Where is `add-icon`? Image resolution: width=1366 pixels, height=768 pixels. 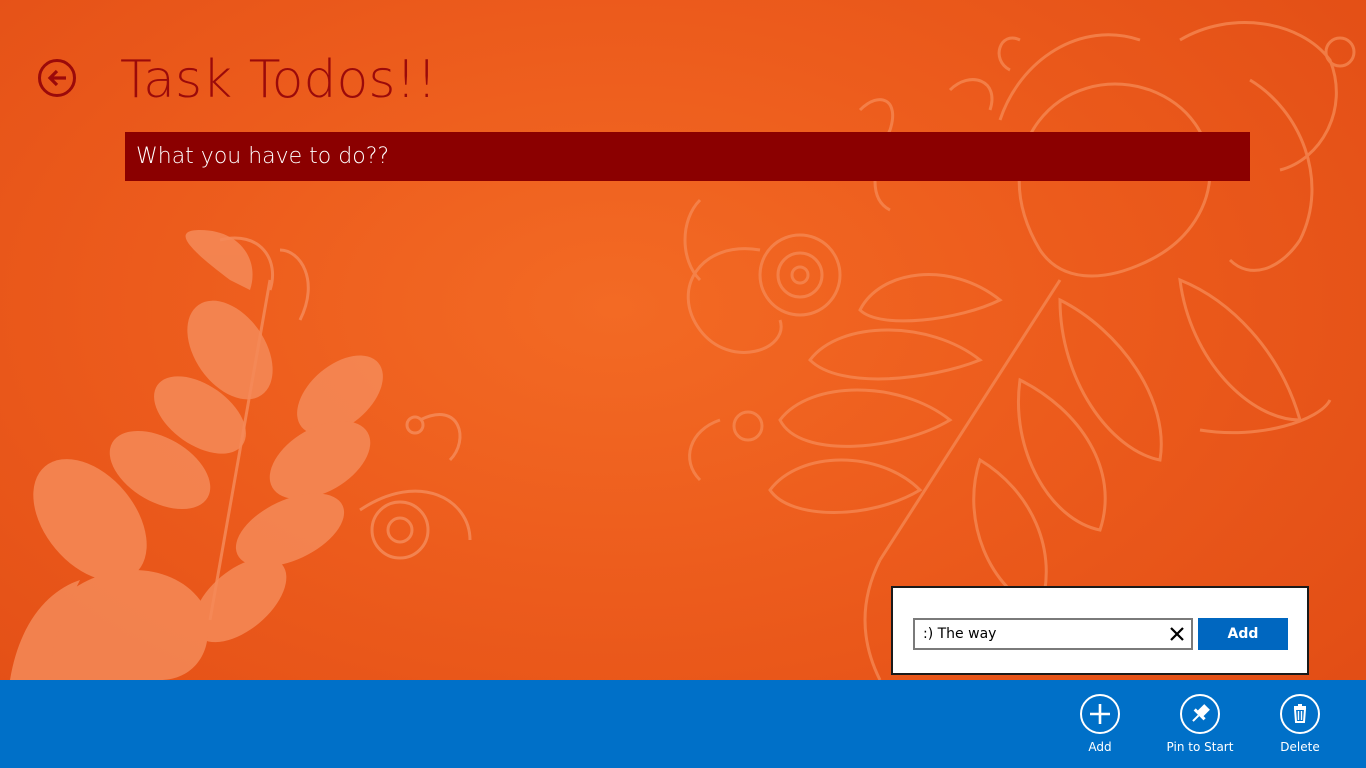 add-icon is located at coordinates (1100, 714).